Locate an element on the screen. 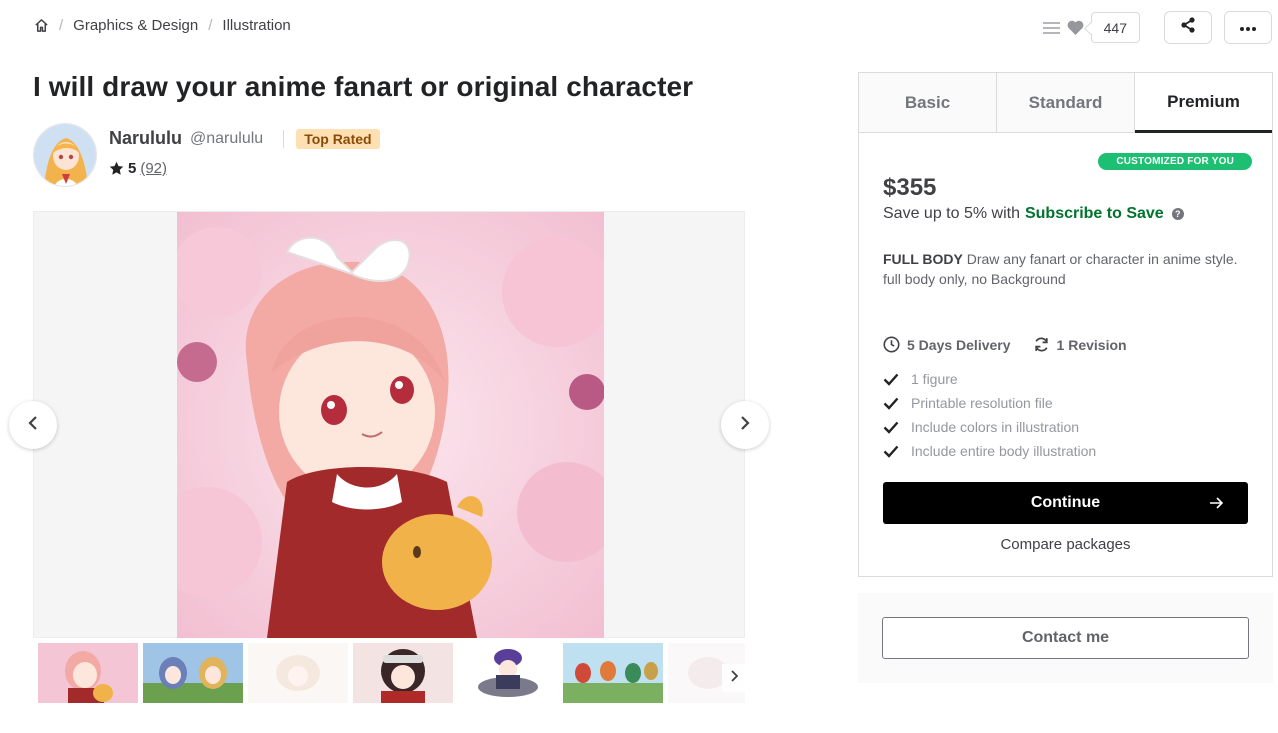 Image resolution: width=1278 pixels, height=733 pixels. feature-item: Include colors in illustration is located at coordinates (989, 427).